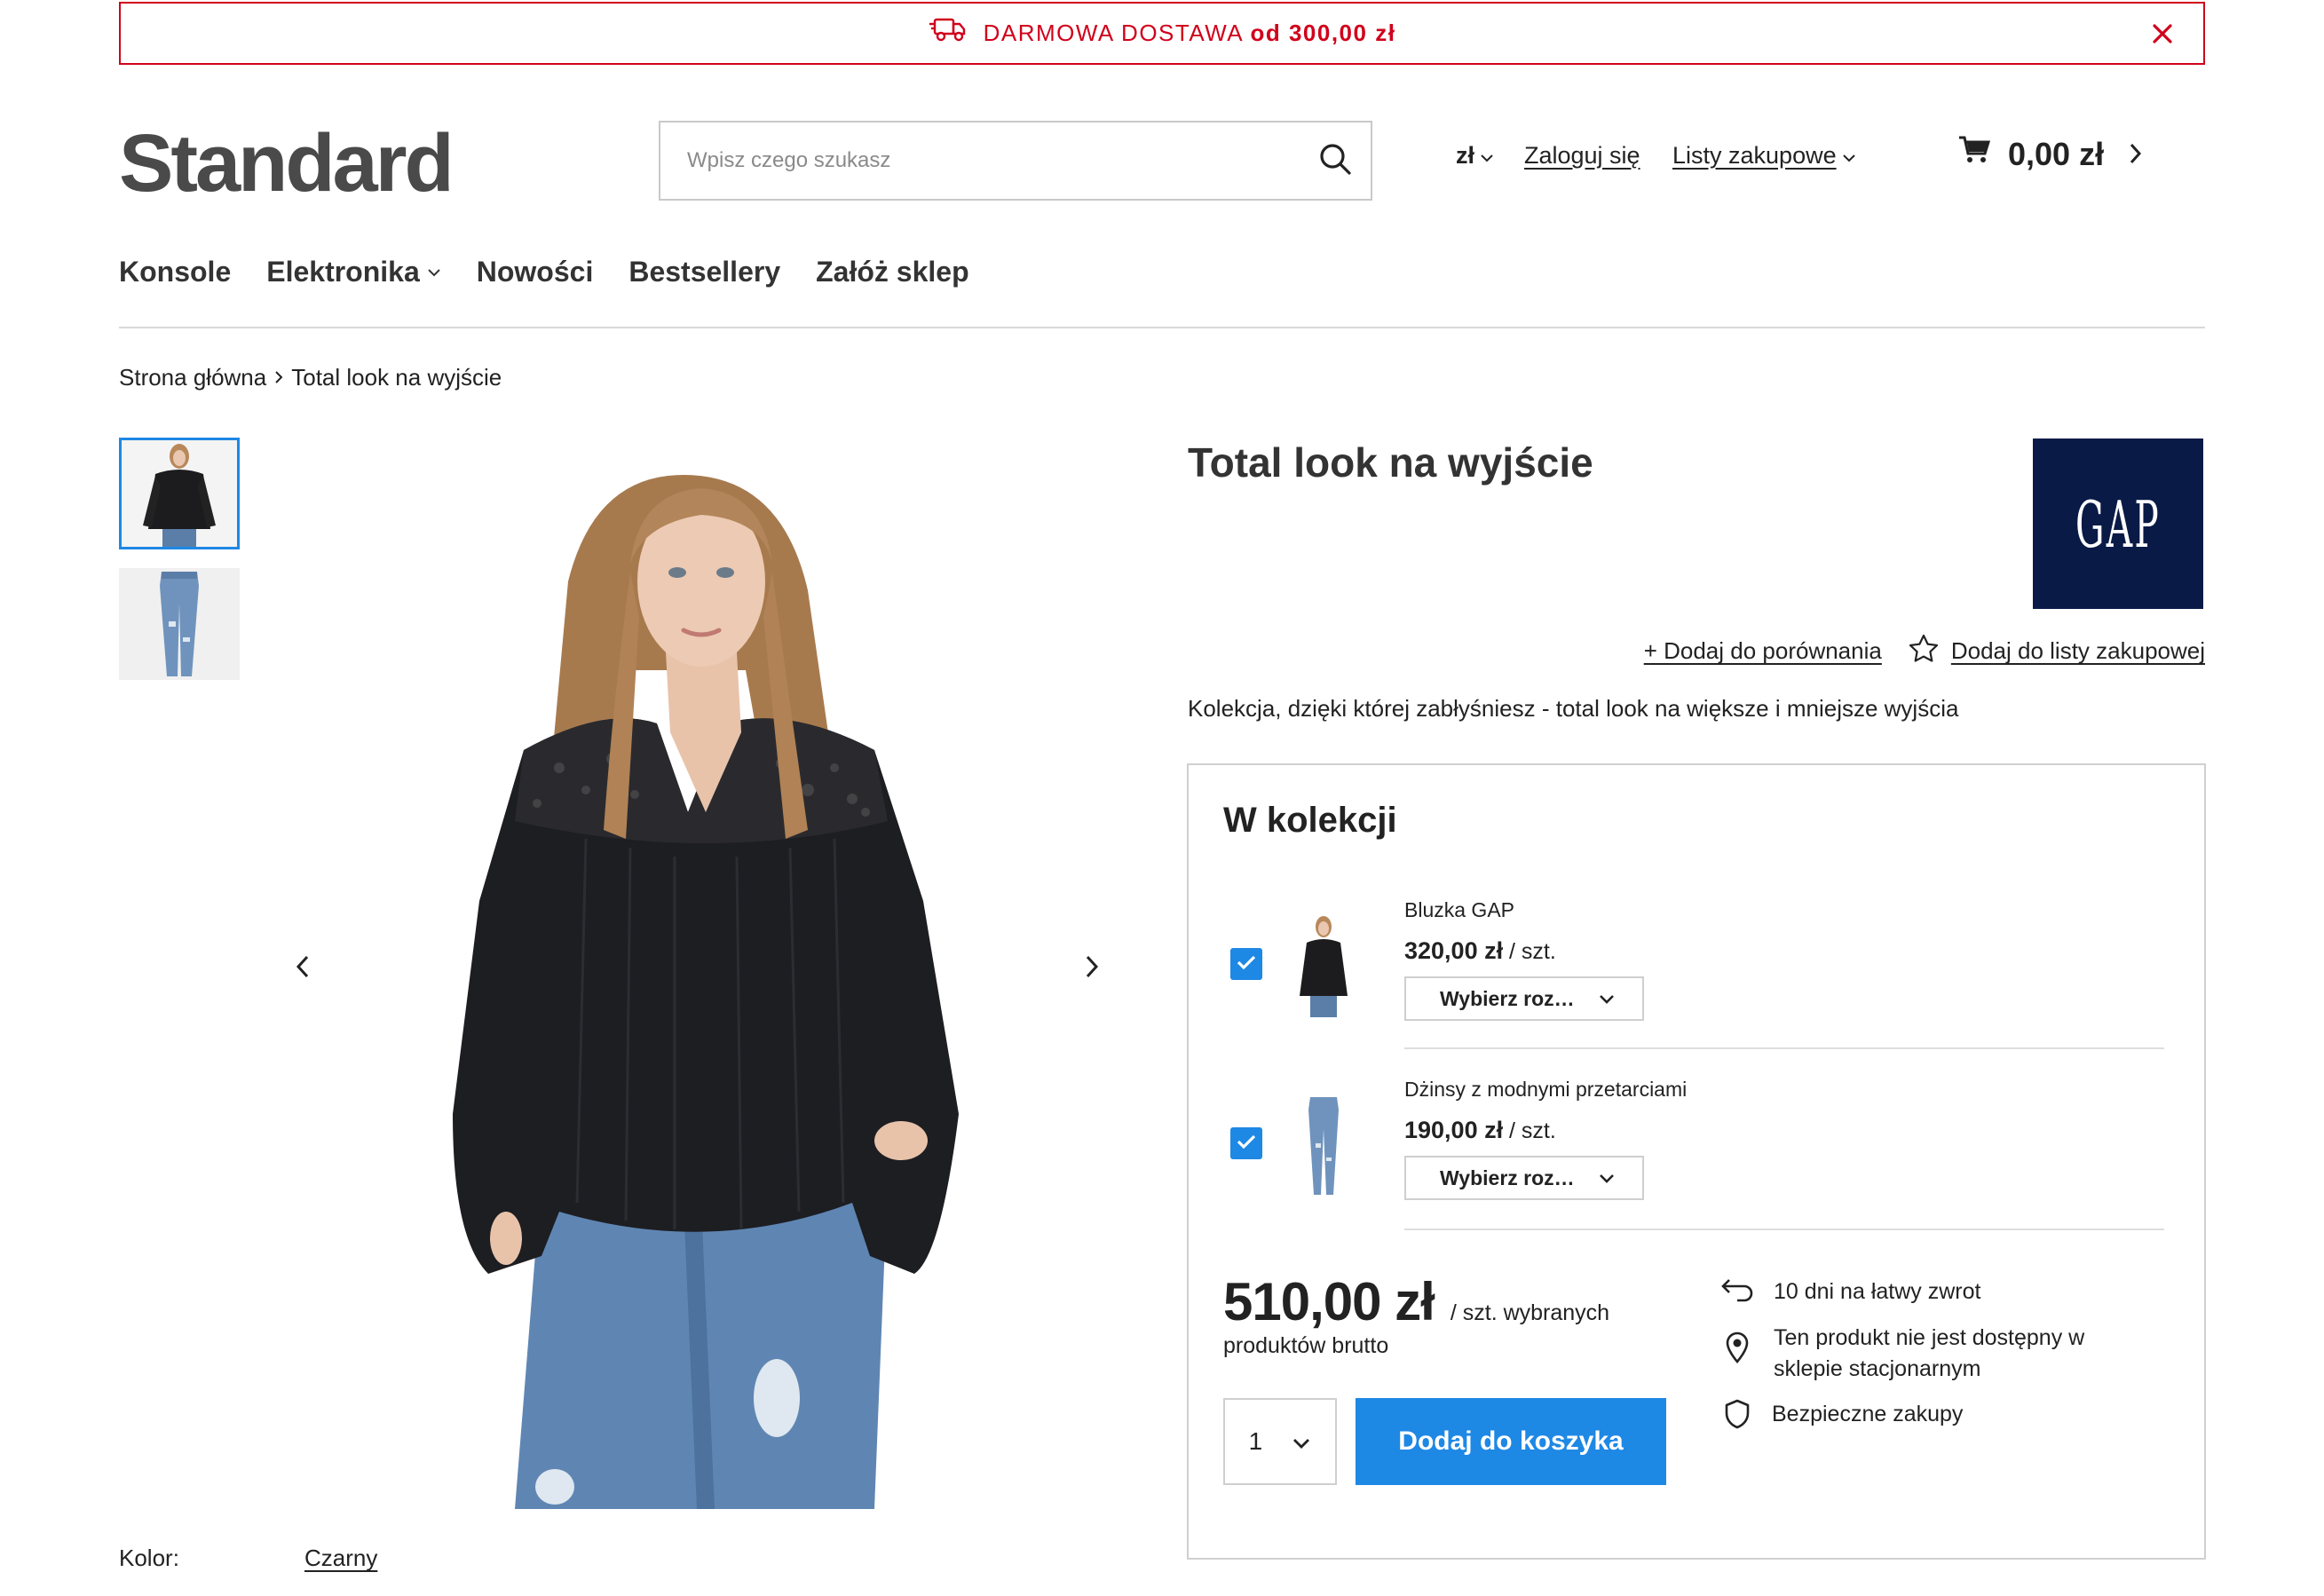 The height and width of the screenshot is (1596, 2324). I want to click on perk-secure-label: Bezpieczne zakupy, so click(1868, 1414).